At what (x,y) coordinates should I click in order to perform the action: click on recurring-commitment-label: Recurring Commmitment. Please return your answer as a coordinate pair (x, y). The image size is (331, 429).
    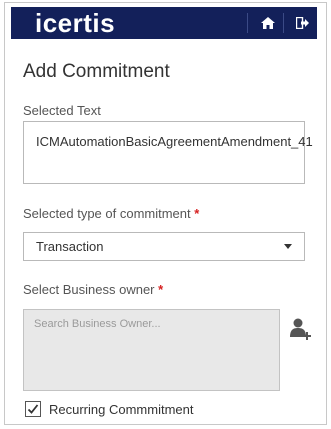
    Looking at the image, I should click on (121, 409).